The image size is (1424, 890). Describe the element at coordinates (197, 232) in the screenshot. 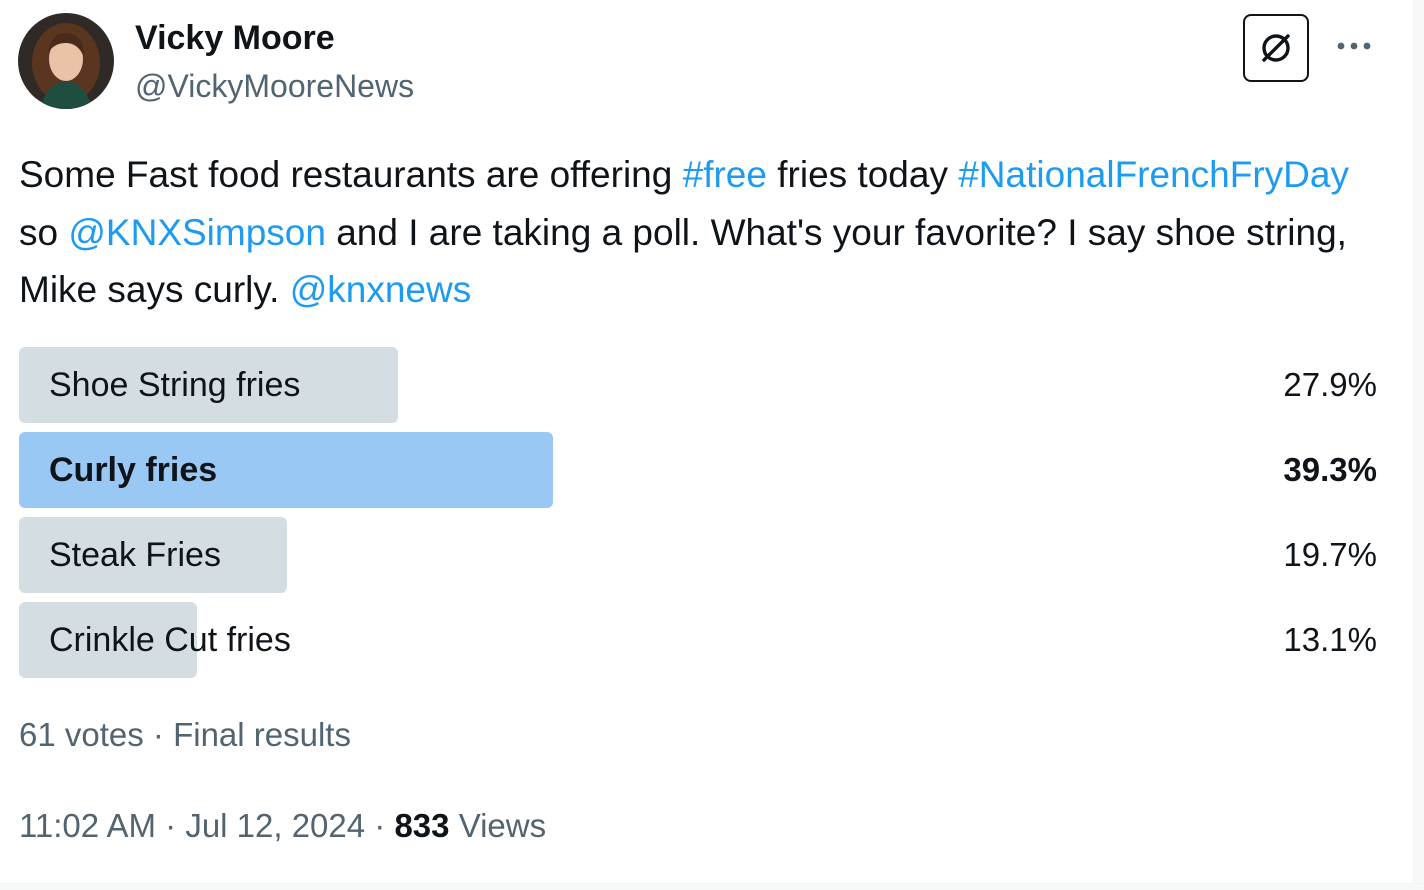

I see `mention-link: @KNXSimpson` at that location.